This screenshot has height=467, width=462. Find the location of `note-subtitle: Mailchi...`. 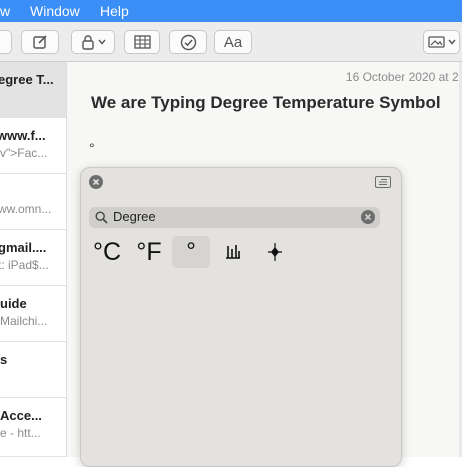

note-subtitle: Mailchi... is located at coordinates (24, 321).